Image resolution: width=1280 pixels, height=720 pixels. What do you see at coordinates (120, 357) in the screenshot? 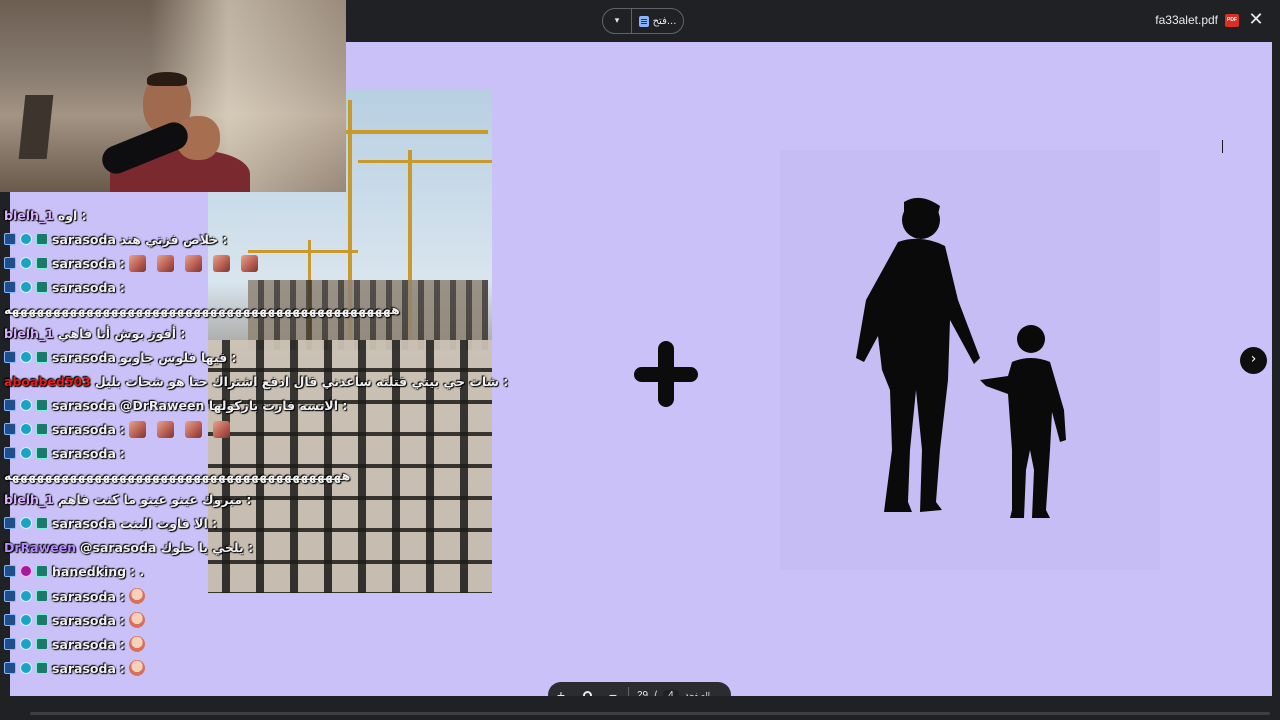
I see `chat-message: sarasoda فيها فلوس جاوبو :` at bounding box center [120, 357].